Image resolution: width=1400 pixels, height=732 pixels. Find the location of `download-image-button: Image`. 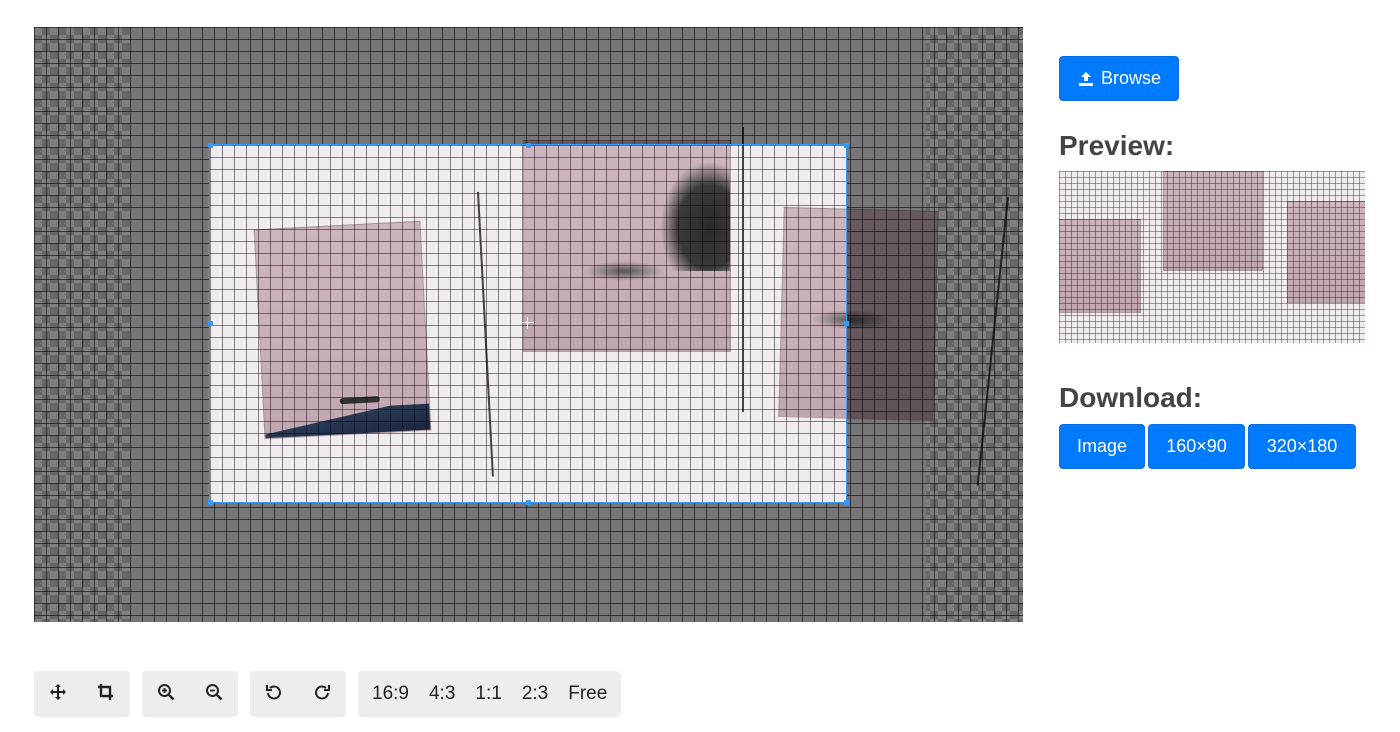

download-image-button: Image is located at coordinates (1102, 446).